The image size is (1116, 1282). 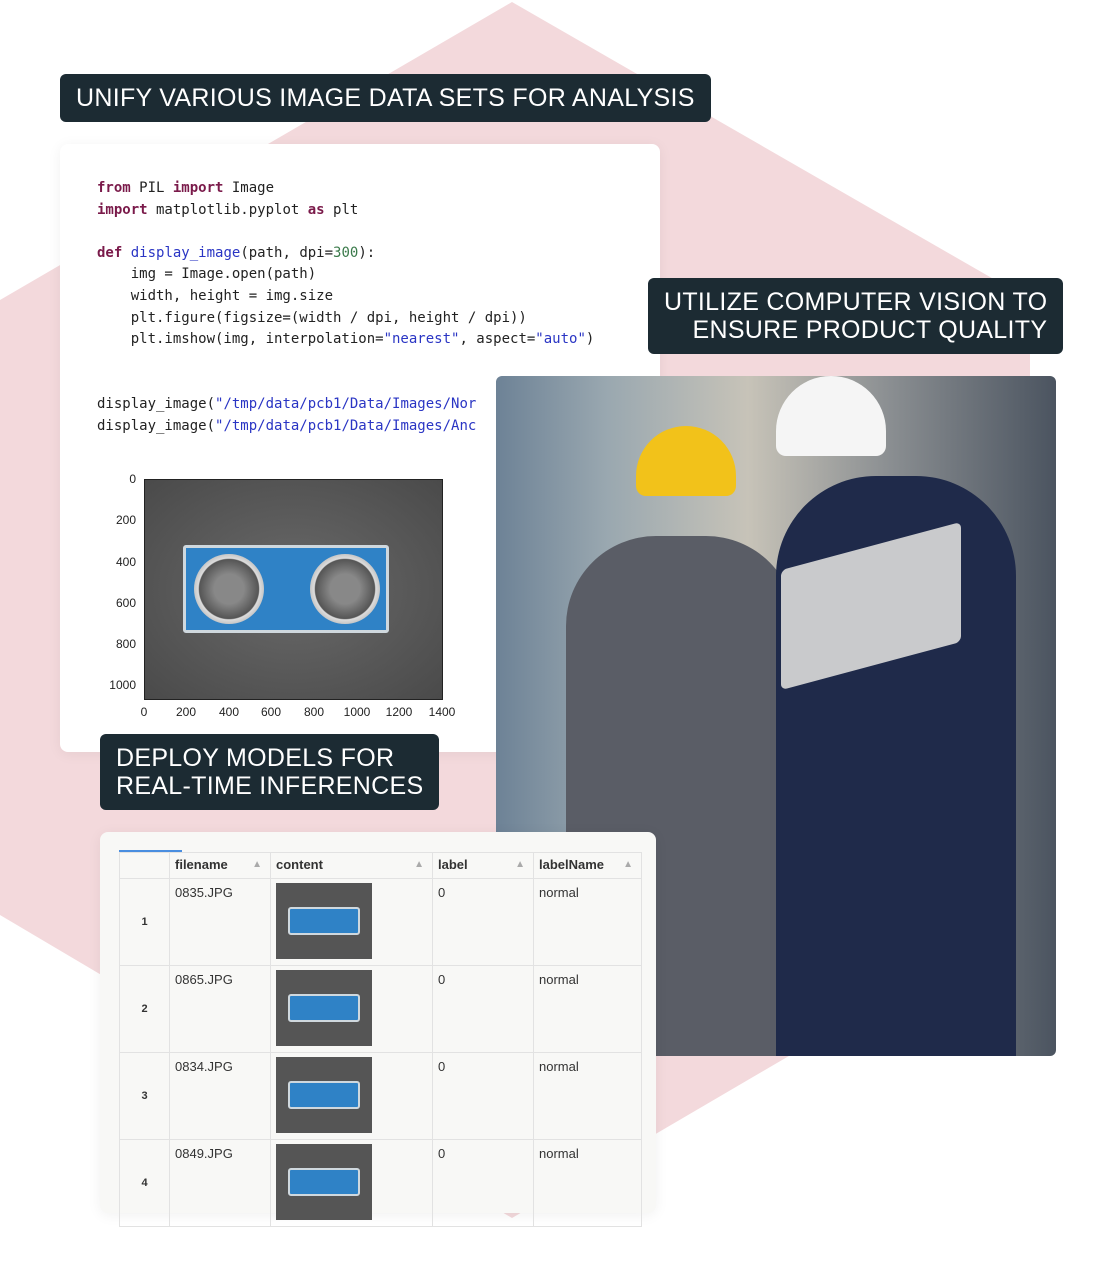 What do you see at coordinates (341, 209) in the screenshot?
I see `code-token: plt` at bounding box center [341, 209].